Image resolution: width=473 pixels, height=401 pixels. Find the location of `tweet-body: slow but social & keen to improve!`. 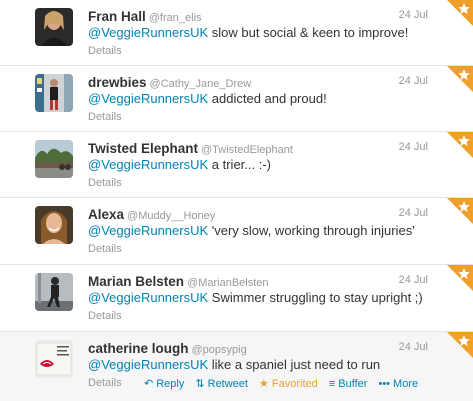

tweet-body: slow but social & keen to improve! is located at coordinates (308, 32).